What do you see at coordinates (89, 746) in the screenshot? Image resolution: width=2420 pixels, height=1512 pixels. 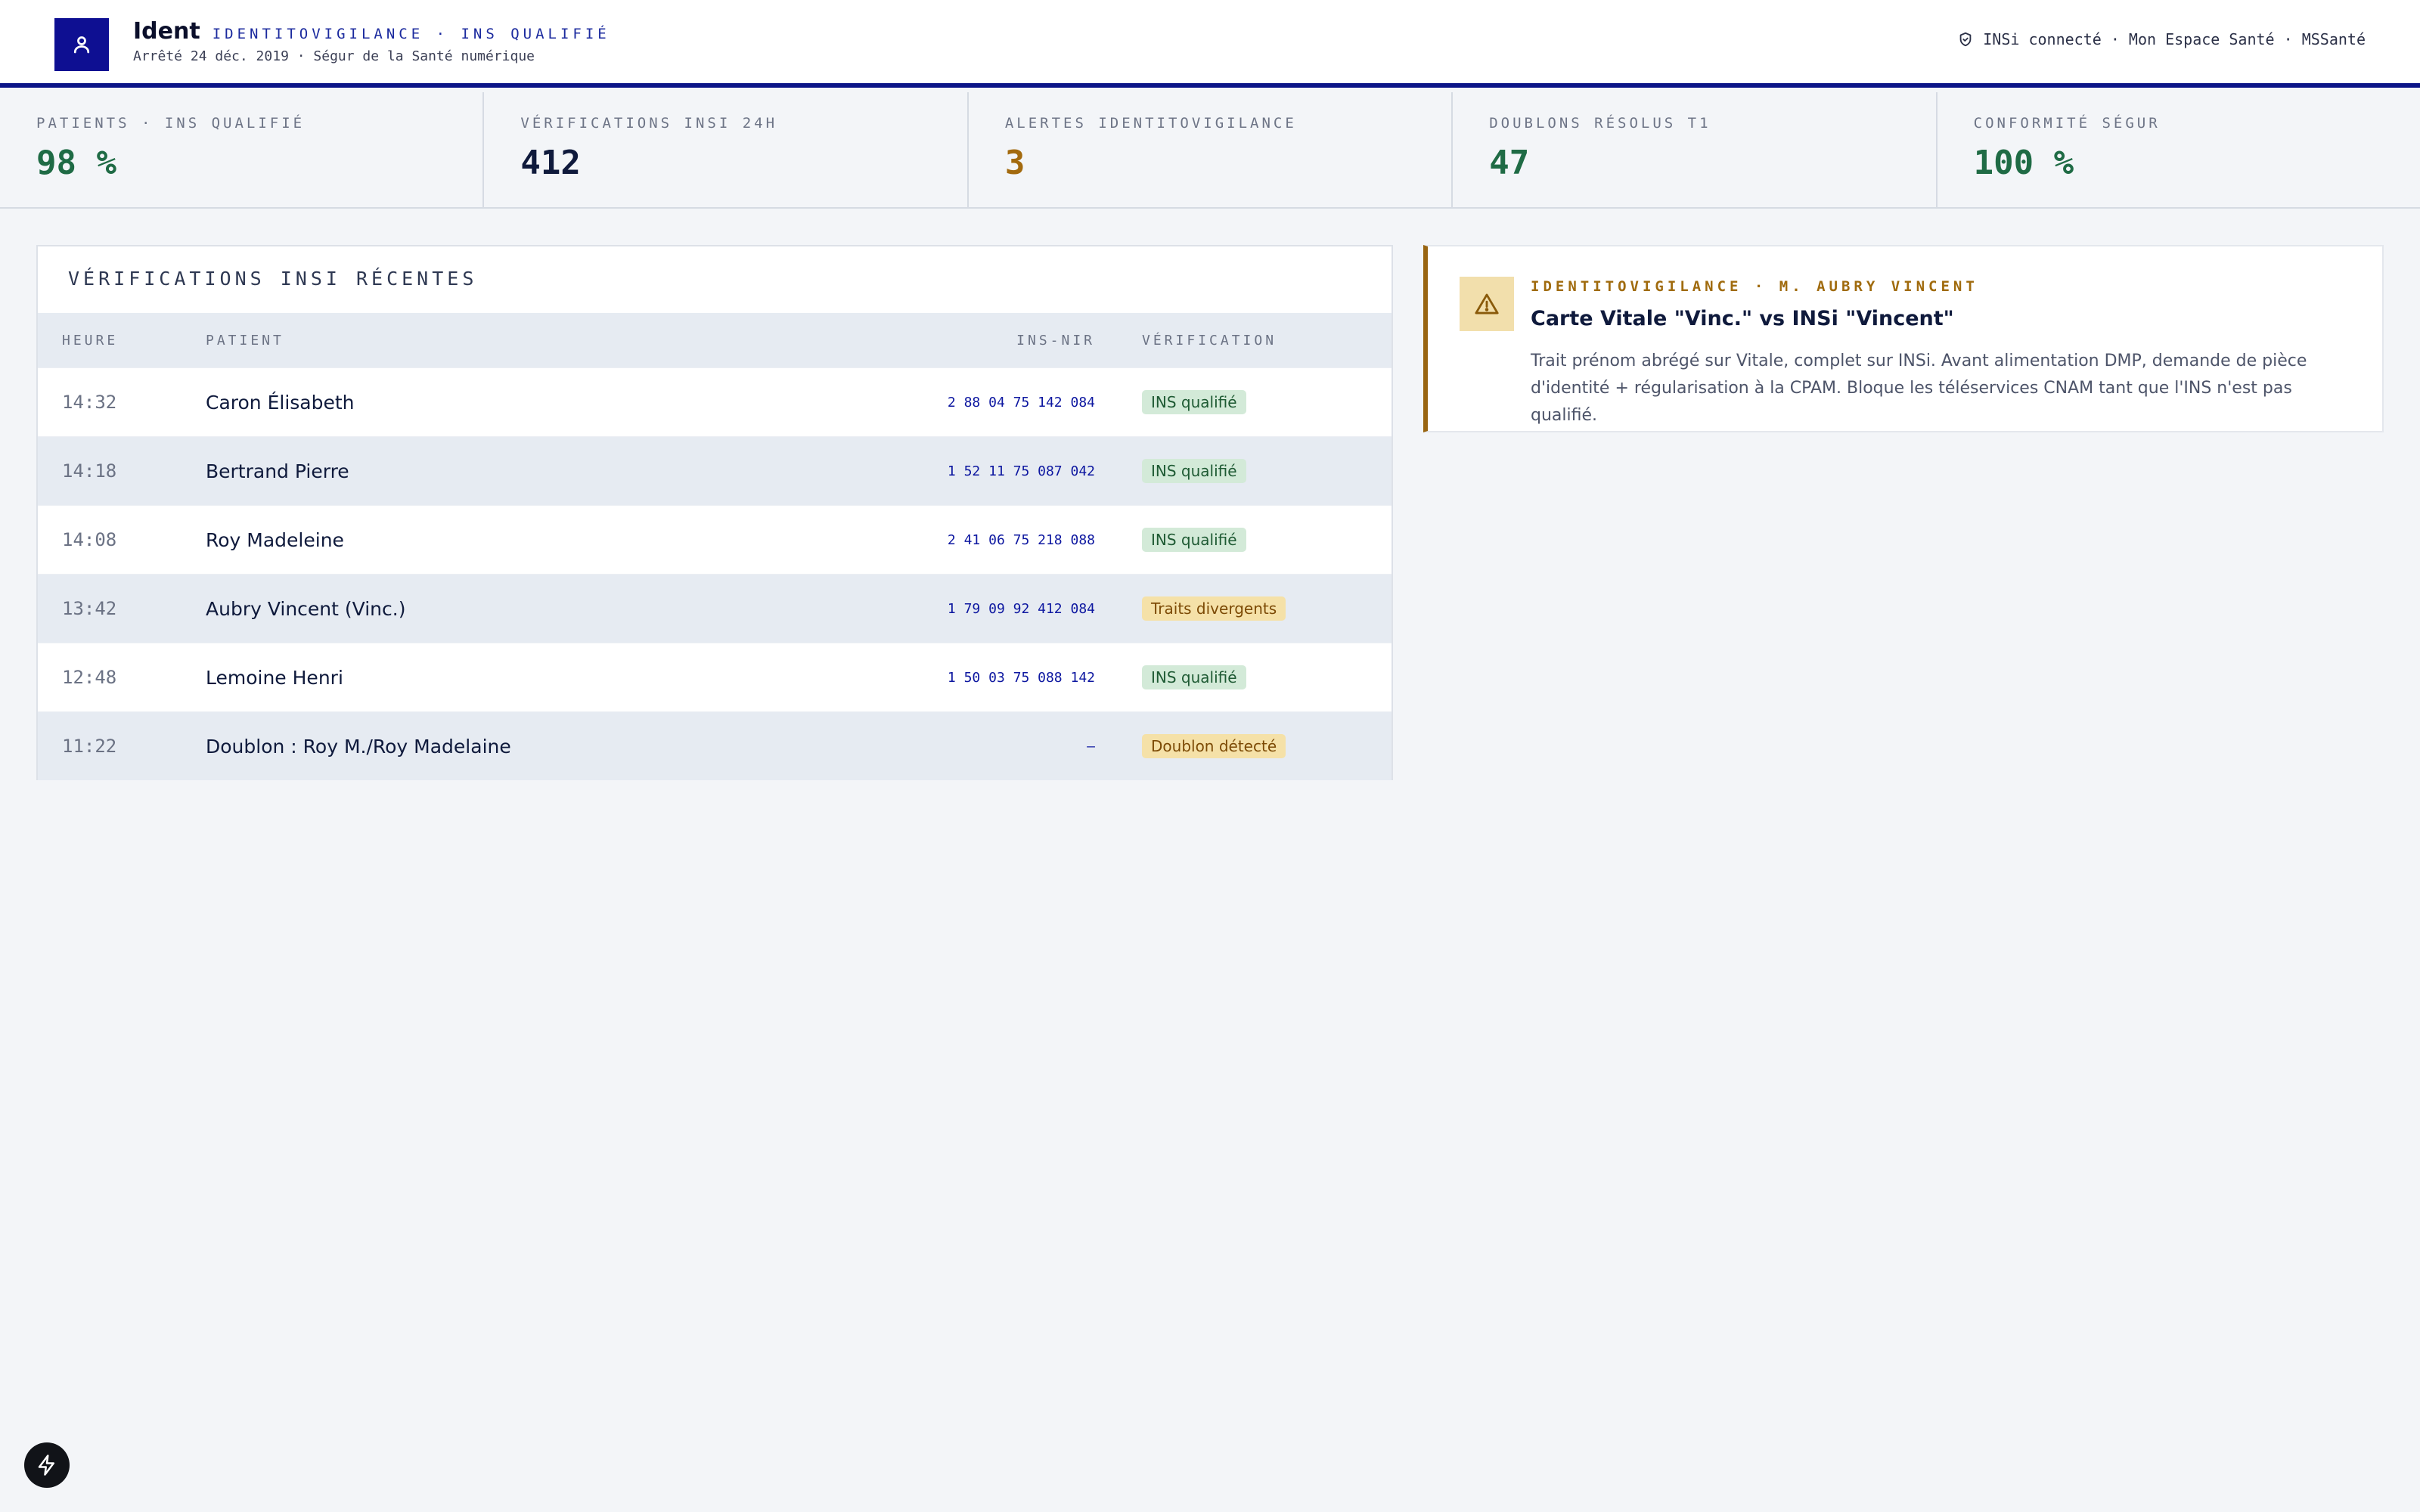 I see `row-time: 11:22` at bounding box center [89, 746].